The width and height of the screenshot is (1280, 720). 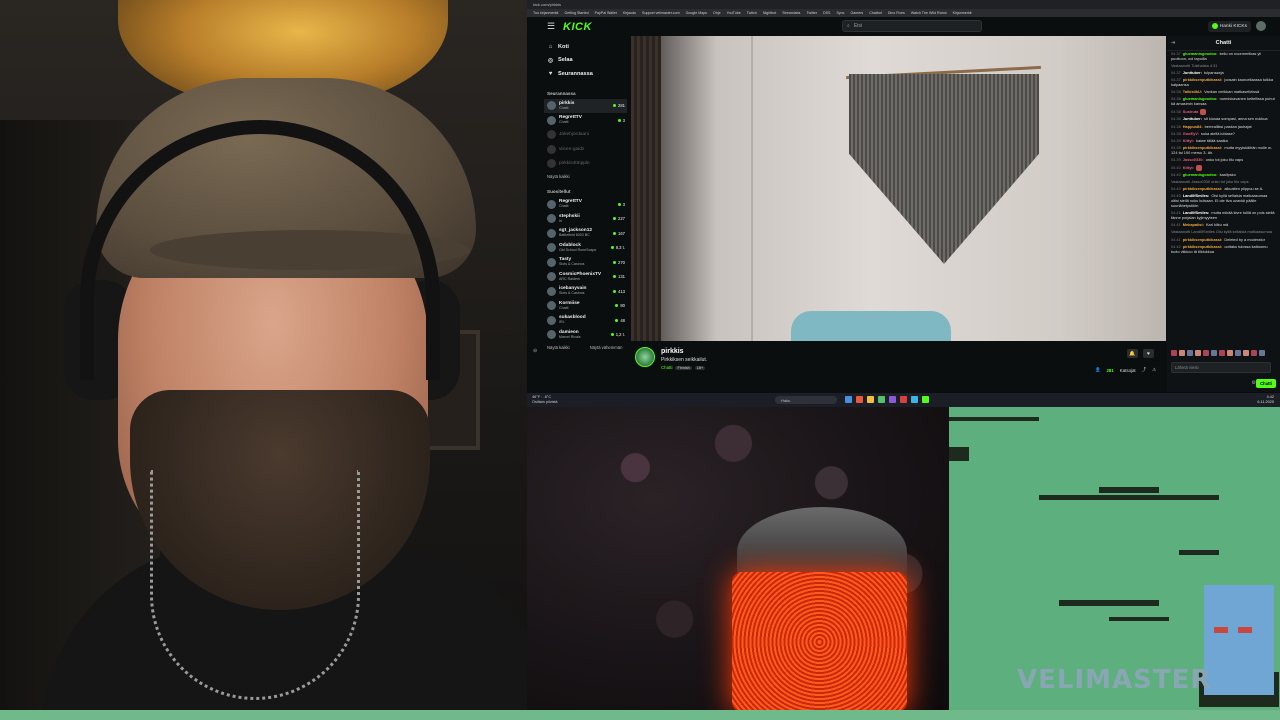 I want to click on channel-item: Tasty Slots & Casinos 270, so click(x=587, y=262).